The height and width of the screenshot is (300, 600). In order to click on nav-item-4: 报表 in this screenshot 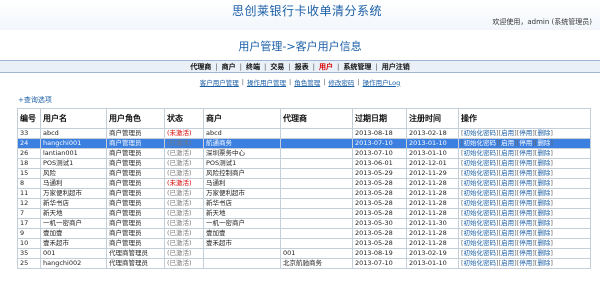, I will do `click(302, 67)`.